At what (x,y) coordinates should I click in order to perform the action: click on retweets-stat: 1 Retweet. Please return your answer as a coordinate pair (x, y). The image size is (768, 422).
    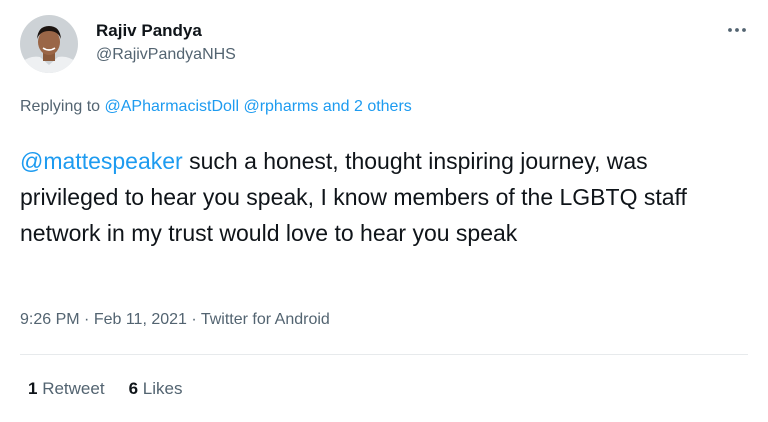
    Looking at the image, I should click on (66, 388).